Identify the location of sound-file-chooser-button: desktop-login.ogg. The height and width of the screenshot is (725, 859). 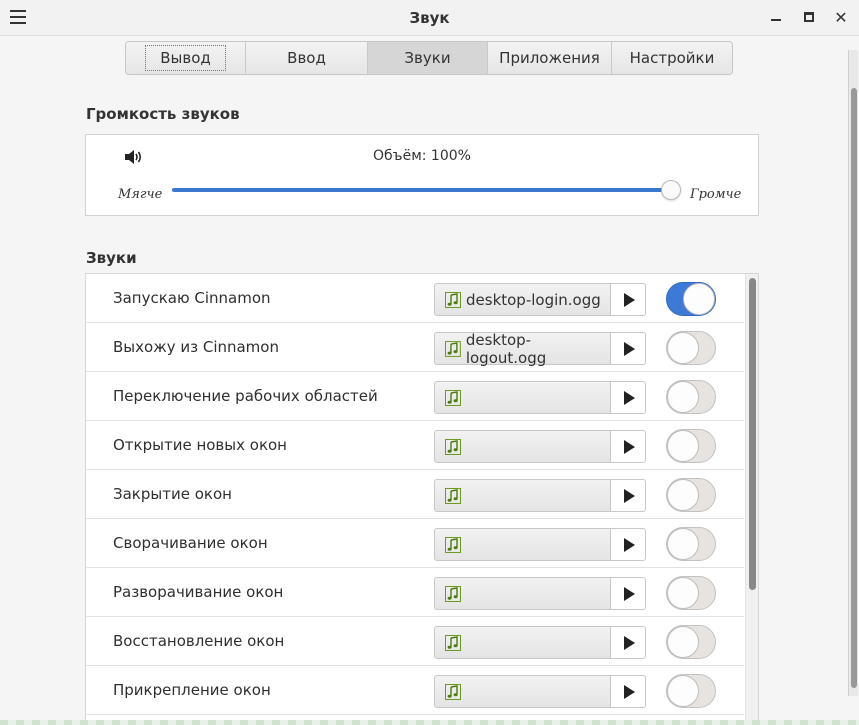
(522, 299).